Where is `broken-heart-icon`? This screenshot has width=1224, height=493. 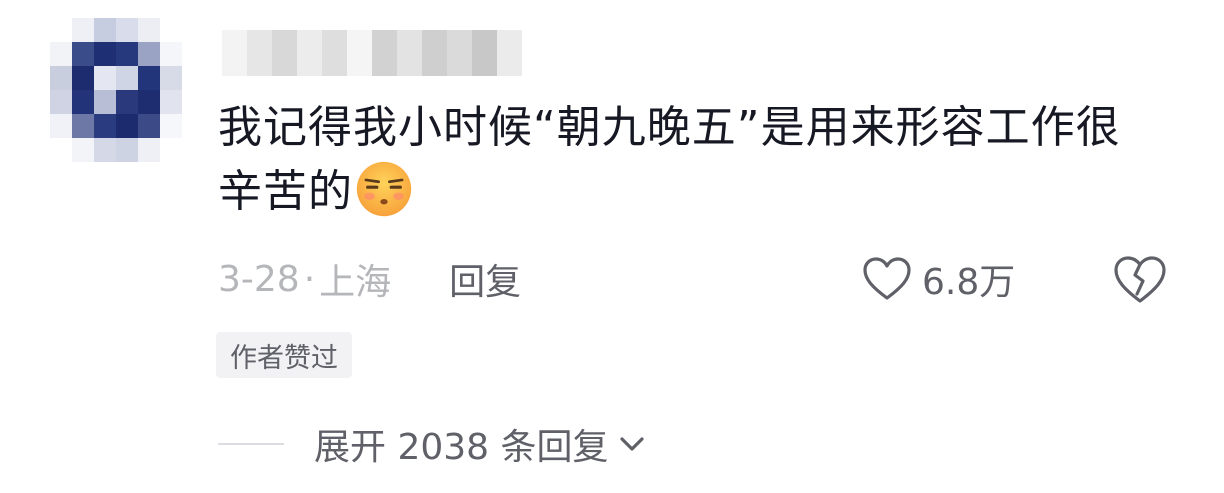 broken-heart-icon is located at coordinates (1140, 280).